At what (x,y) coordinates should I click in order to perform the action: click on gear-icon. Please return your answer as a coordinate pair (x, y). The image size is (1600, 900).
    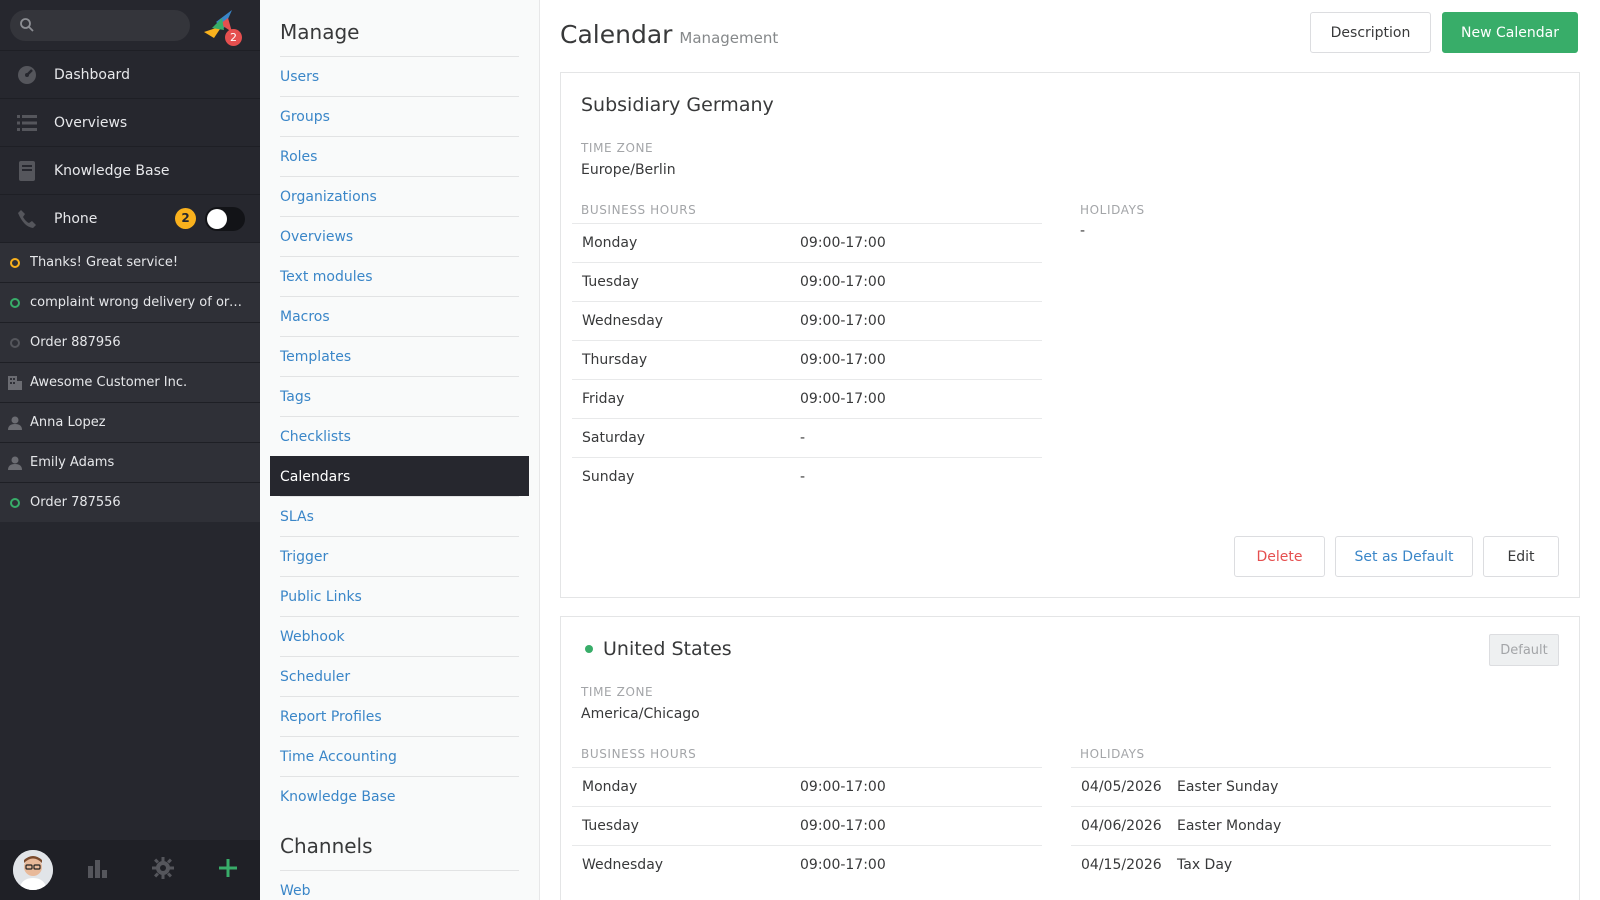
    Looking at the image, I should click on (162, 870).